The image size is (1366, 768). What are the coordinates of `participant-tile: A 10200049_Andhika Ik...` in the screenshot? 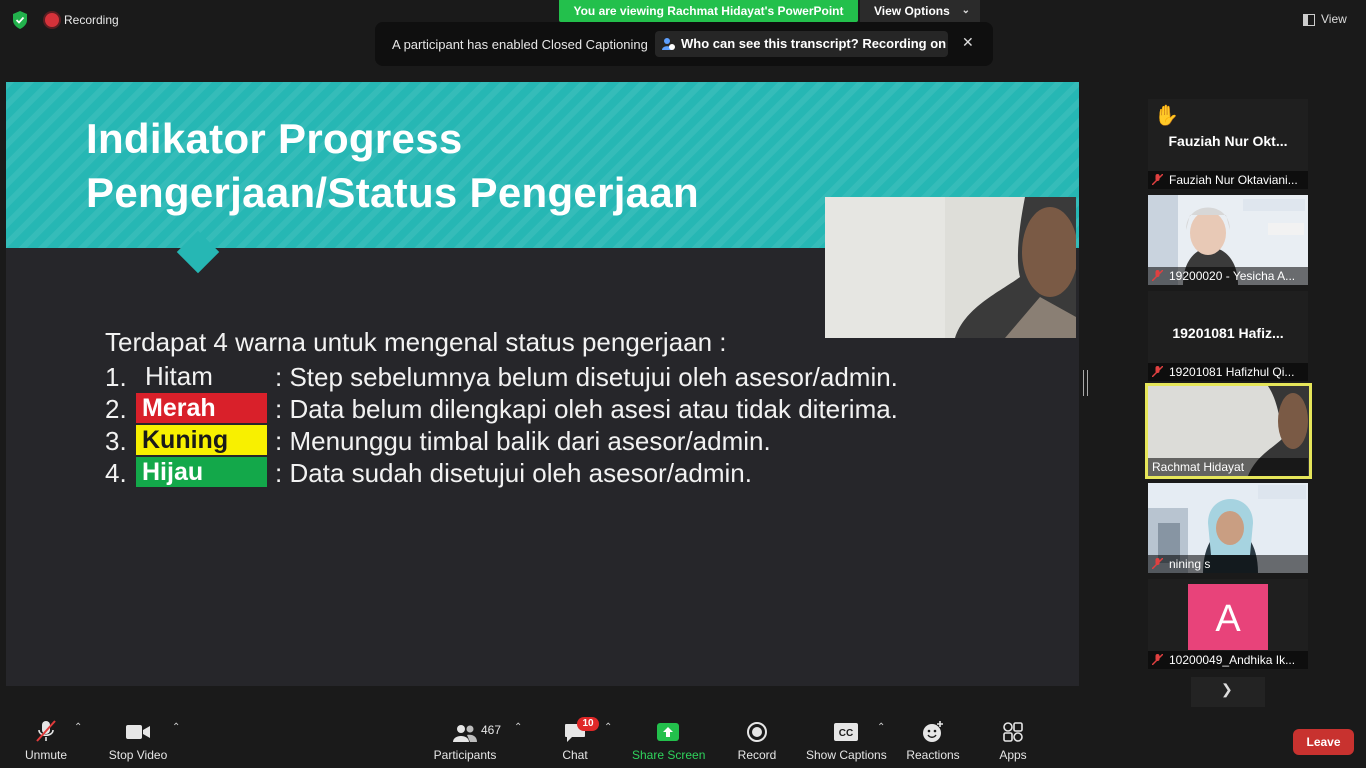 It's located at (1228, 624).